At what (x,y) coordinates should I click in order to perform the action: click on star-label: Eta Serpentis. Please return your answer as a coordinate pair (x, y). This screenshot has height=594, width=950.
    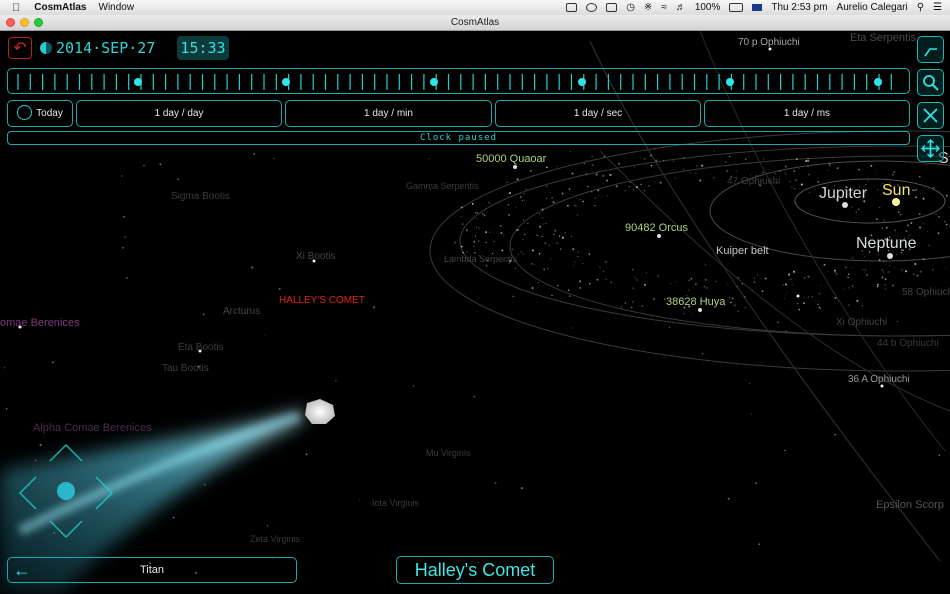
    Looking at the image, I should click on (883, 38).